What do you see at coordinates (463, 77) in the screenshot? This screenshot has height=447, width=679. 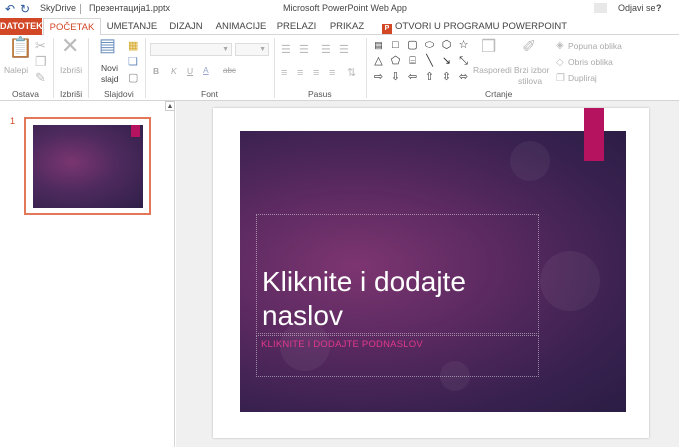 I see `left-right-arrow-shape-icon: ⬄` at bounding box center [463, 77].